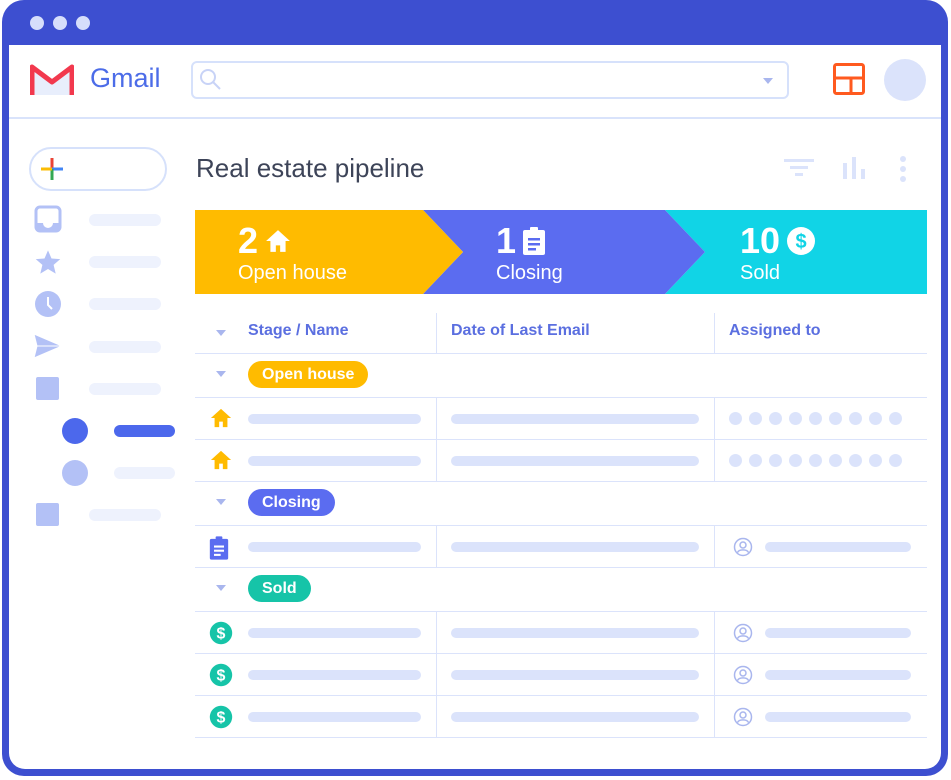 This screenshot has height=780, width=951. I want to click on search-icon, so click(210, 79).